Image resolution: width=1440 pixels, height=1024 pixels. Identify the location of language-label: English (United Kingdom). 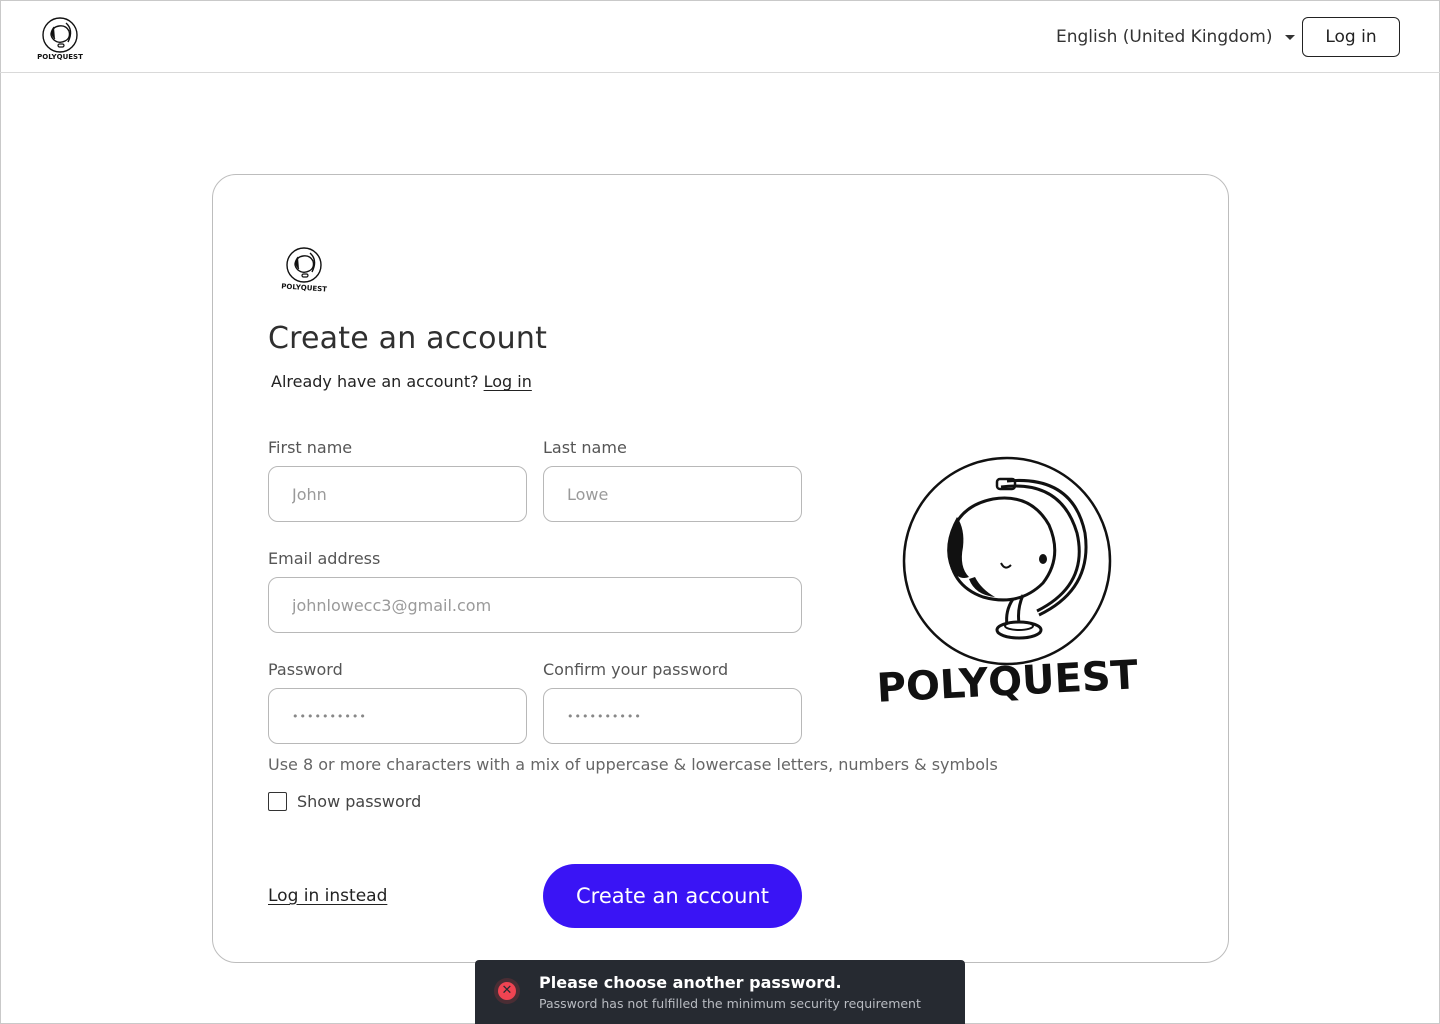
(1164, 37).